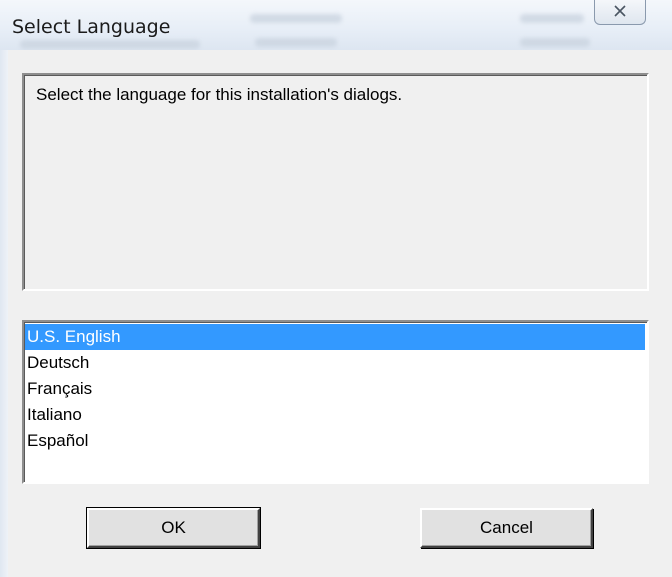  I want to click on list-item-italiano: Italiano, so click(335, 415).